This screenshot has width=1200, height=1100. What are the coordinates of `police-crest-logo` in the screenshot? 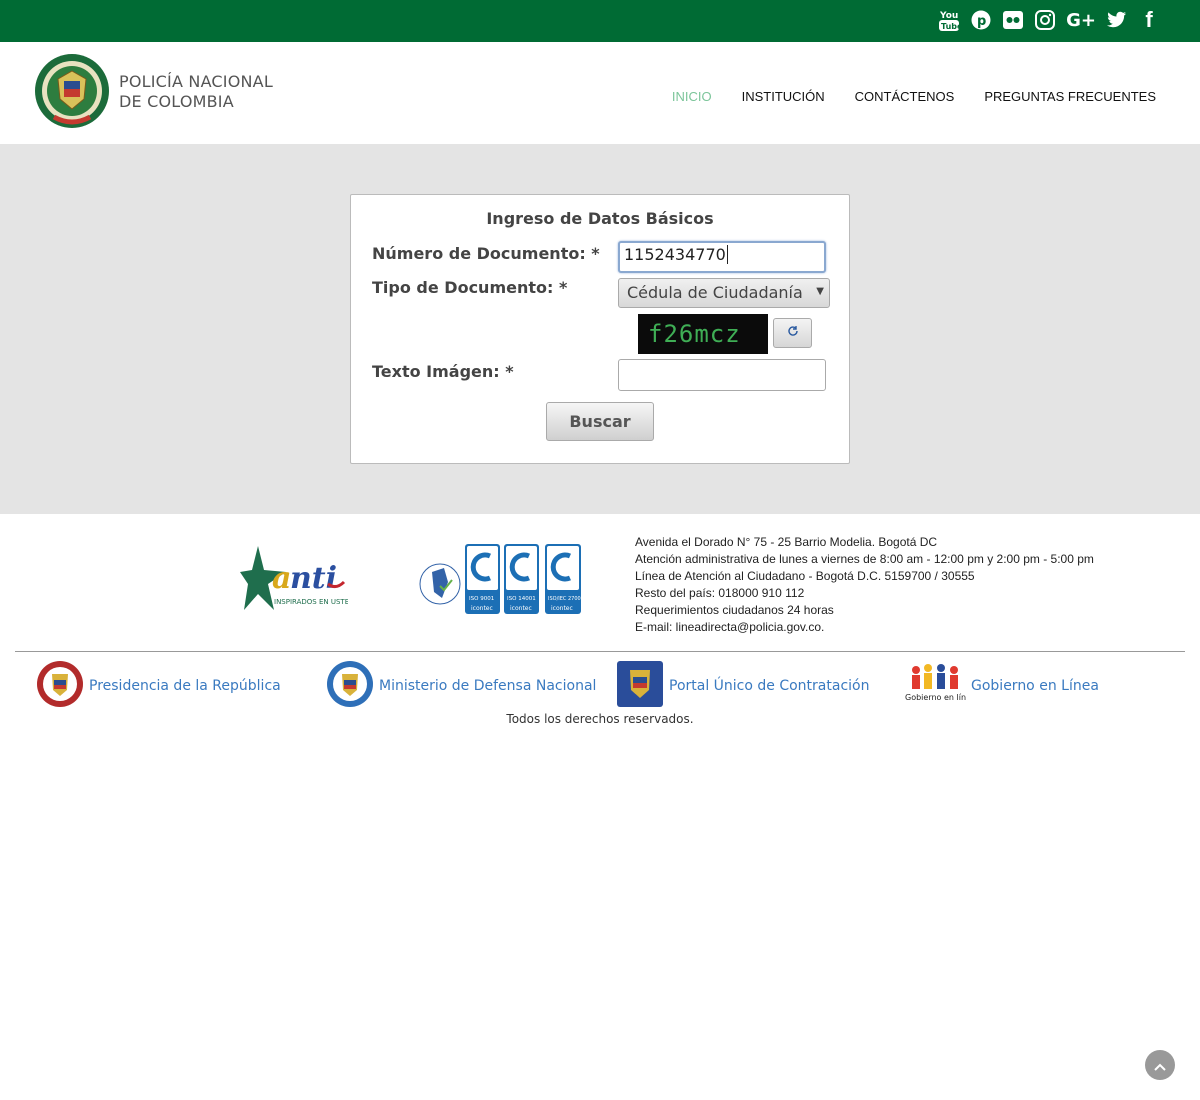 It's located at (72, 91).